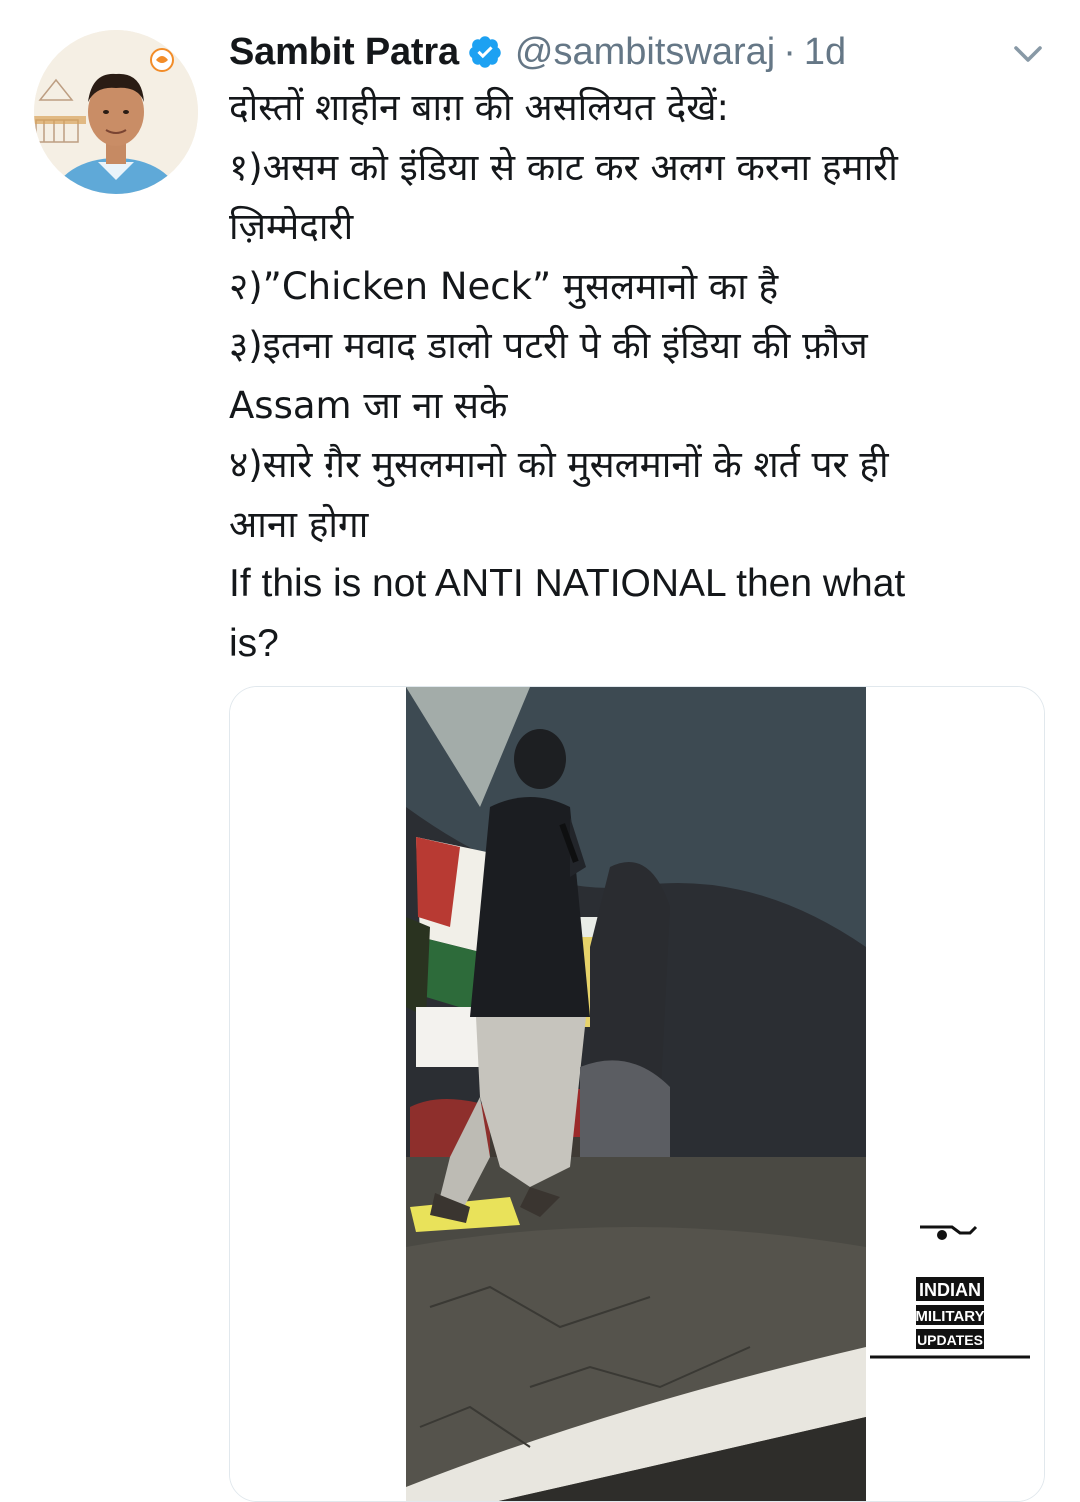 This screenshot has width=1080, height=1502. What do you see at coordinates (368, 405) in the screenshot?
I see `tweet-line: Assam जा ना सके` at bounding box center [368, 405].